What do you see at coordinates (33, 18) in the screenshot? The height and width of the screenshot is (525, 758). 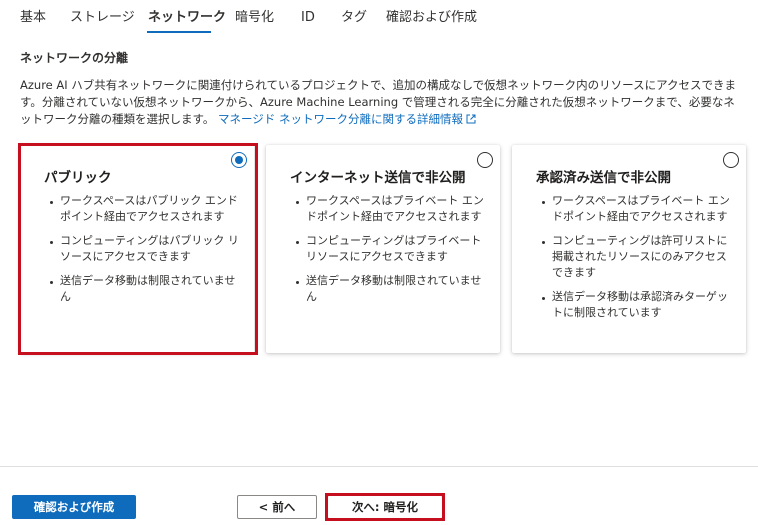 I see `tab-basics: 基本` at bounding box center [33, 18].